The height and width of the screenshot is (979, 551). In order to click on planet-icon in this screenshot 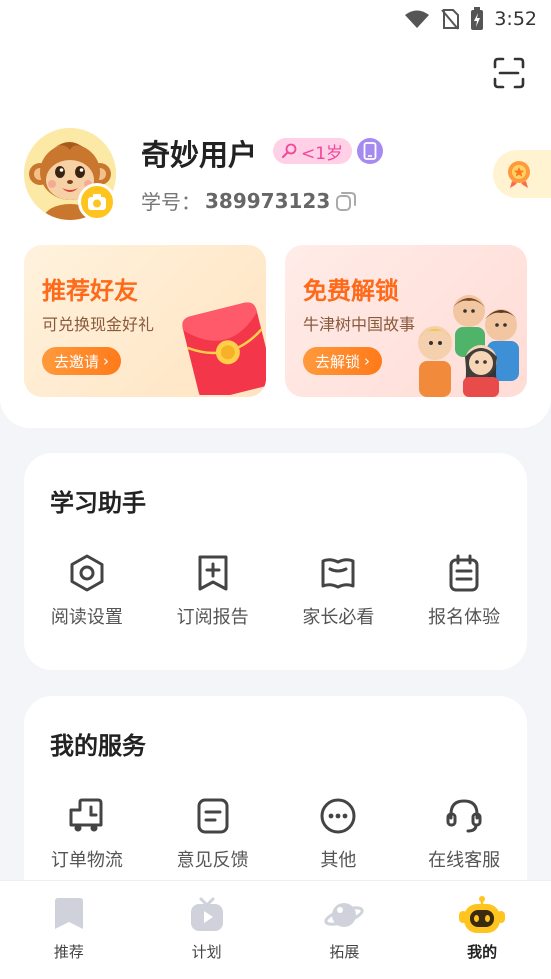, I will do `click(344, 915)`.